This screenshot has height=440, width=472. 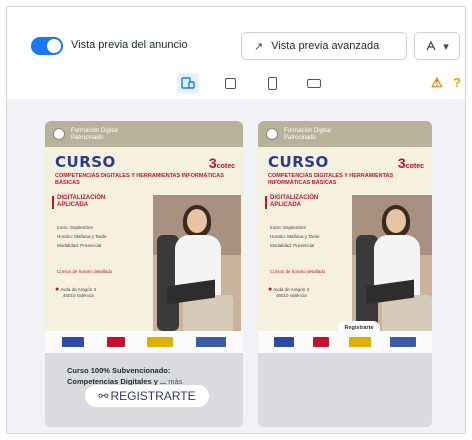 What do you see at coordinates (446, 46) in the screenshot?
I see `chevron-down-icon: ▾` at bounding box center [446, 46].